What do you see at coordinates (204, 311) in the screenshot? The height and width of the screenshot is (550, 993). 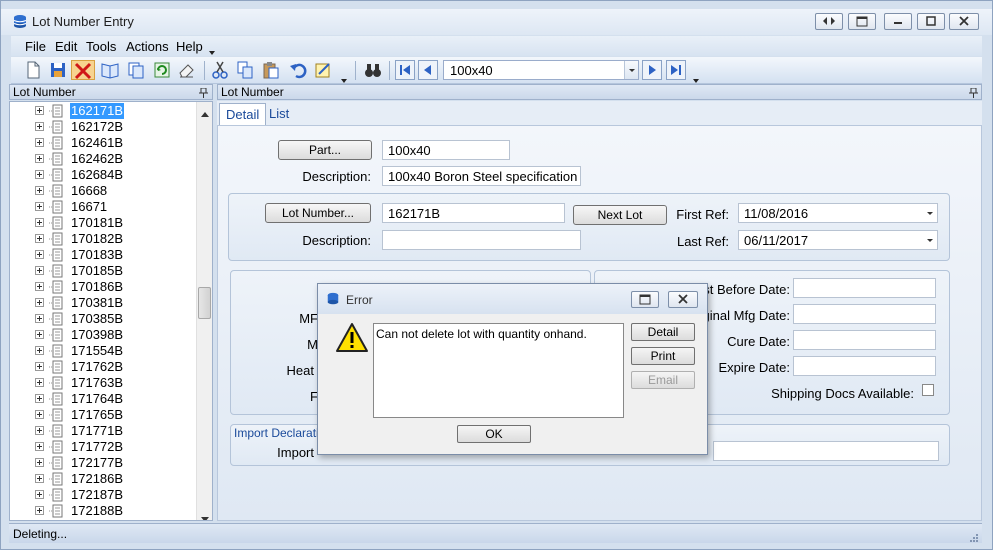 I see `tree-scrollbar` at bounding box center [204, 311].